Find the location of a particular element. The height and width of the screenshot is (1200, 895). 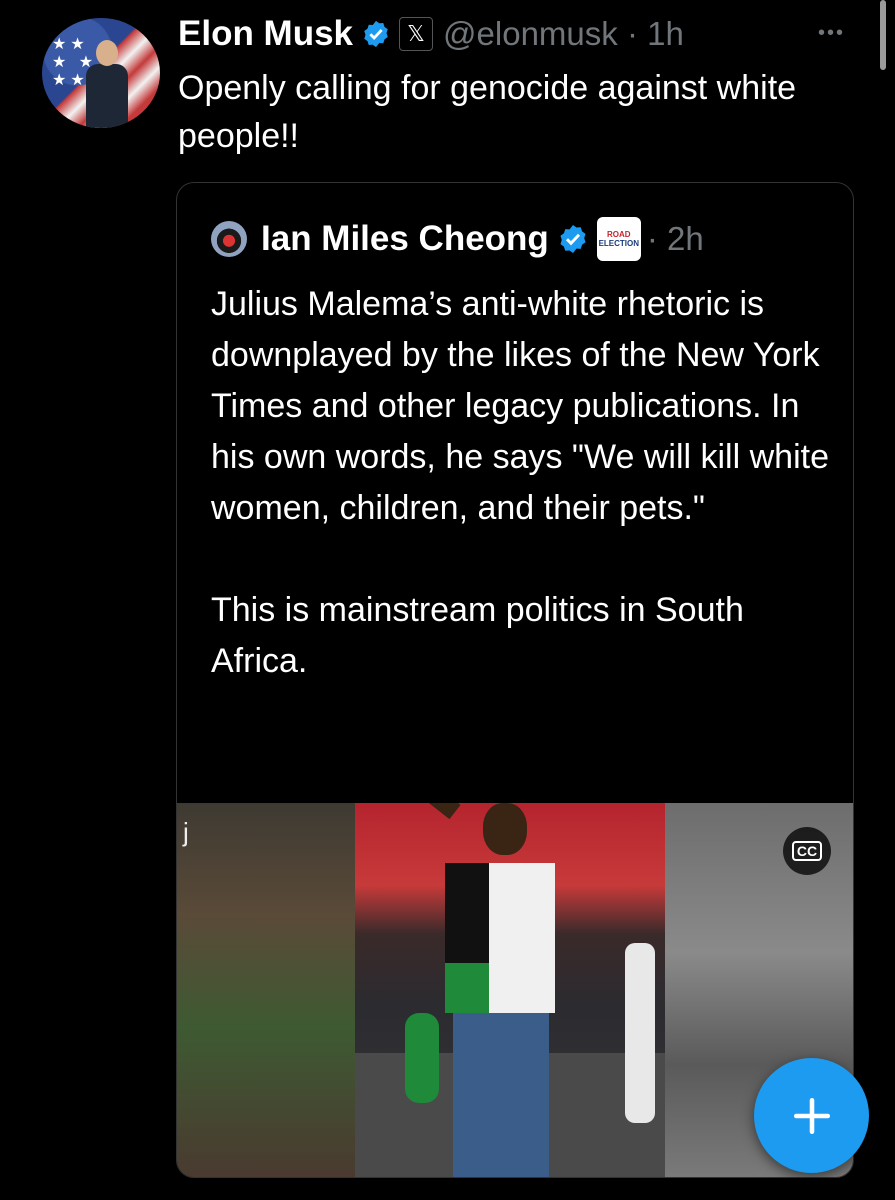

more-options-icon: ••• is located at coordinates (831, 33).